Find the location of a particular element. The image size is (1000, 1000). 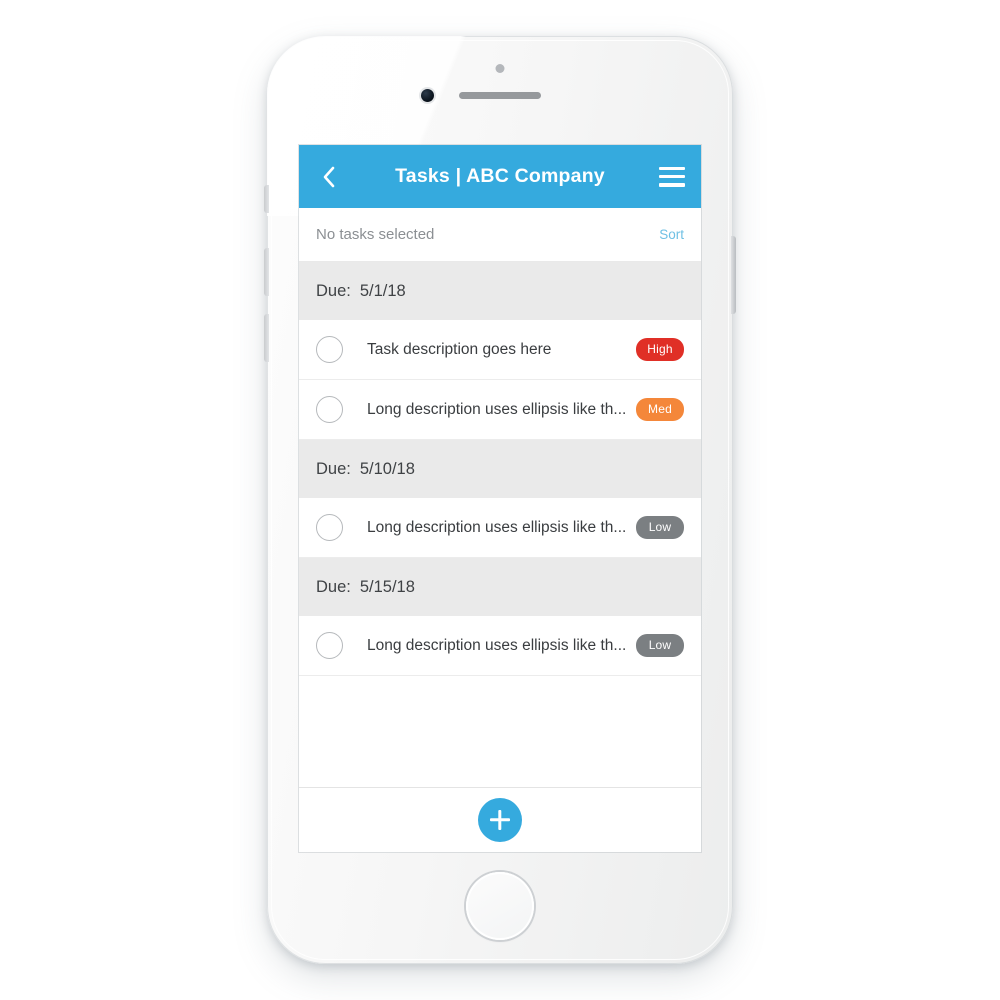

priority-badge: High is located at coordinates (660, 349).